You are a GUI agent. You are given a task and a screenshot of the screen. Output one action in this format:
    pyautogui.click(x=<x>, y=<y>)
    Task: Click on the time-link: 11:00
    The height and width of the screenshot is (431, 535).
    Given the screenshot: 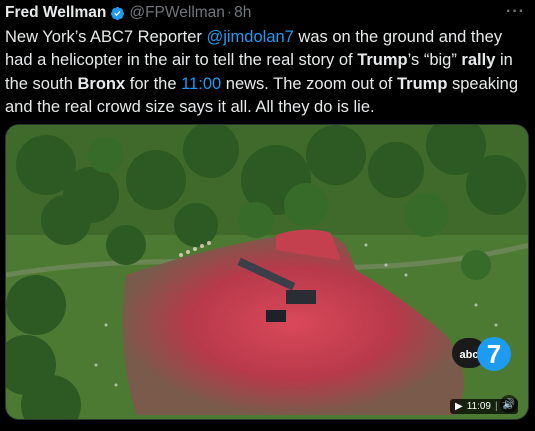 What is the action you would take?
    pyautogui.click(x=201, y=84)
    